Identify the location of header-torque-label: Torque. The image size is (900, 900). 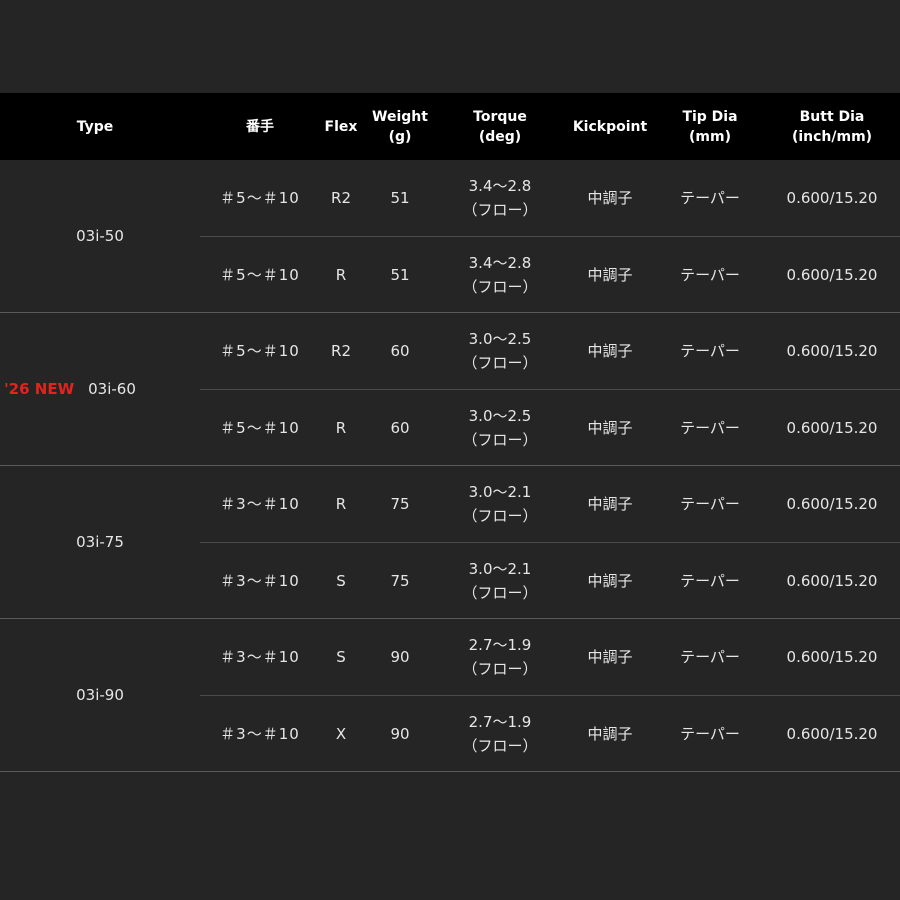
(500, 116).